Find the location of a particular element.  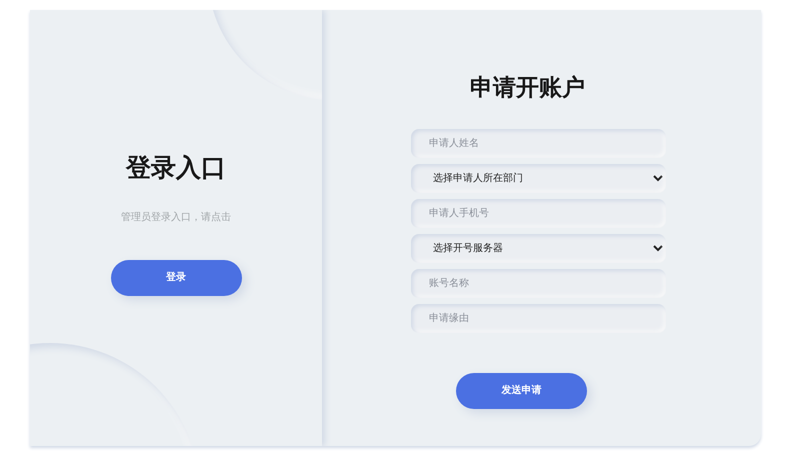

form-title: 申请开账户 is located at coordinates (527, 87).